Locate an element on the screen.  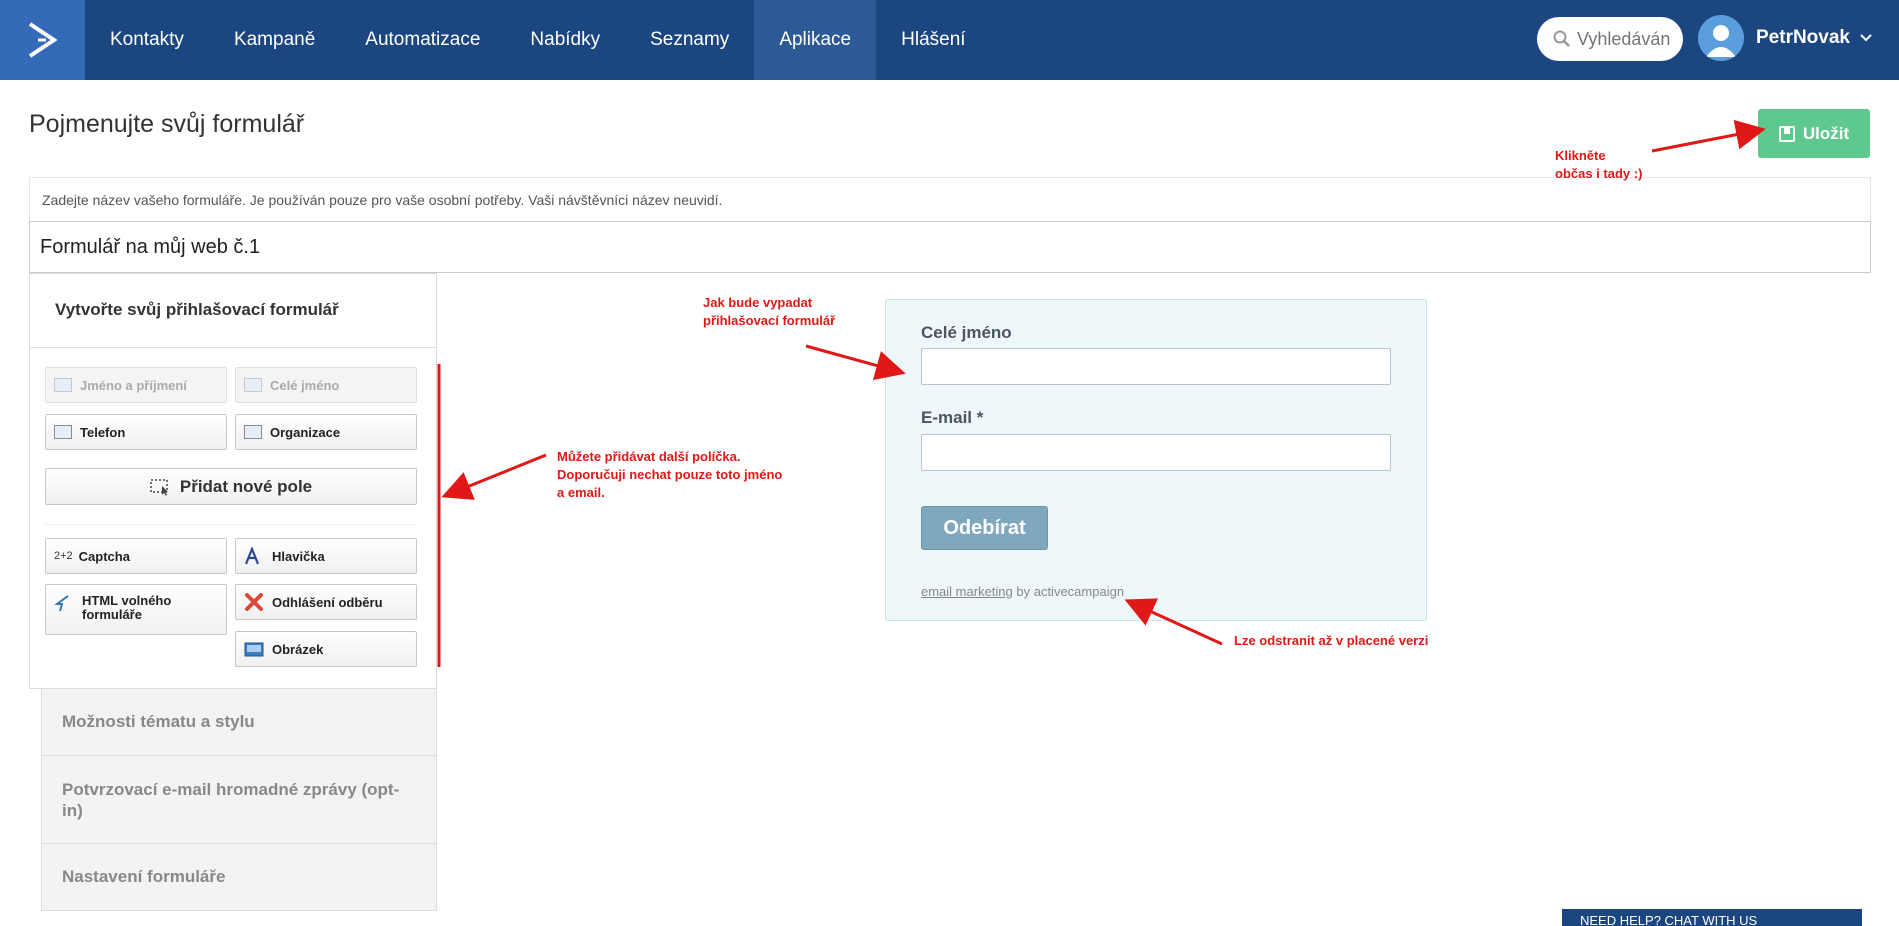
nav-item-automatizace: Automatizace is located at coordinates (422, 40).